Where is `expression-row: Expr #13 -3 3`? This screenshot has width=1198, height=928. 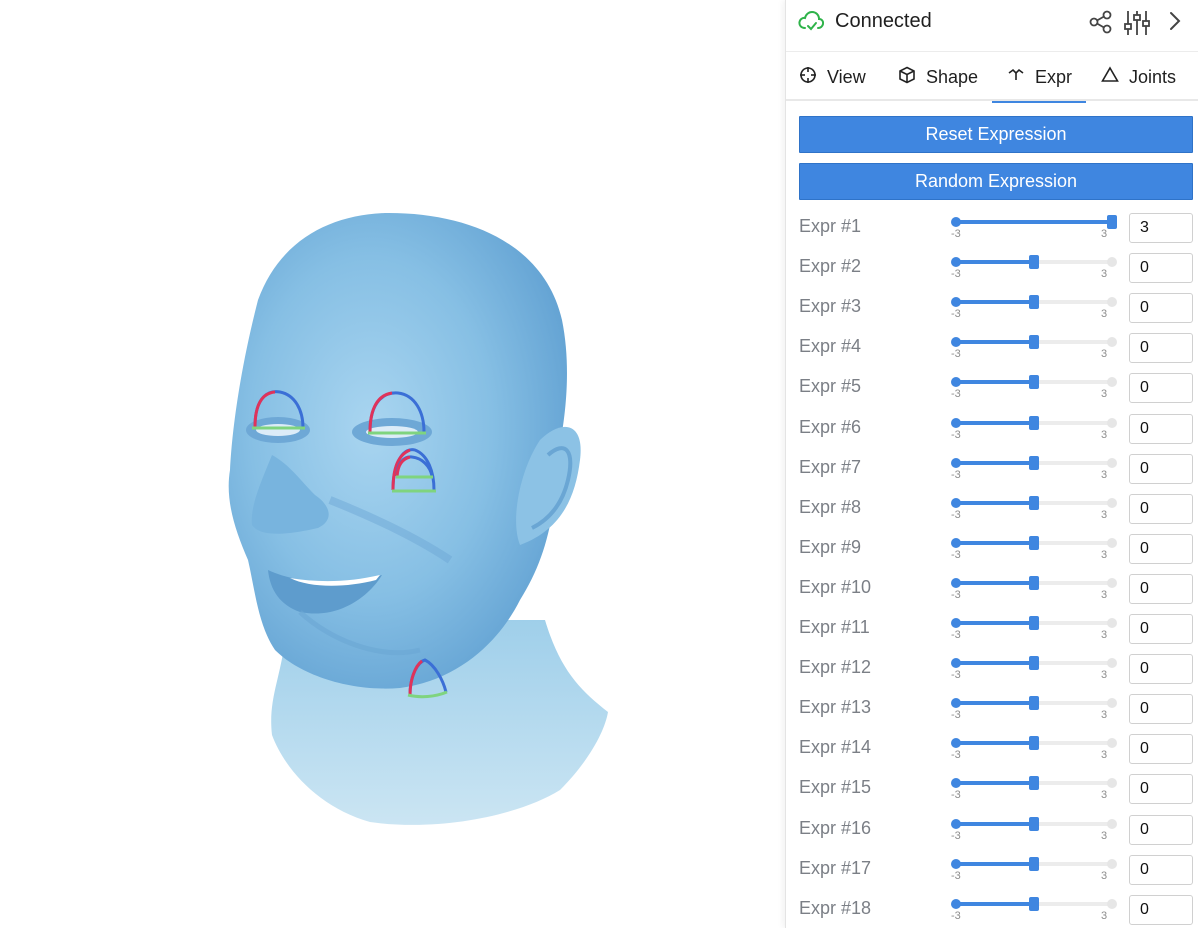
expression-row: Expr #13 -3 3 is located at coordinates (992, 713).